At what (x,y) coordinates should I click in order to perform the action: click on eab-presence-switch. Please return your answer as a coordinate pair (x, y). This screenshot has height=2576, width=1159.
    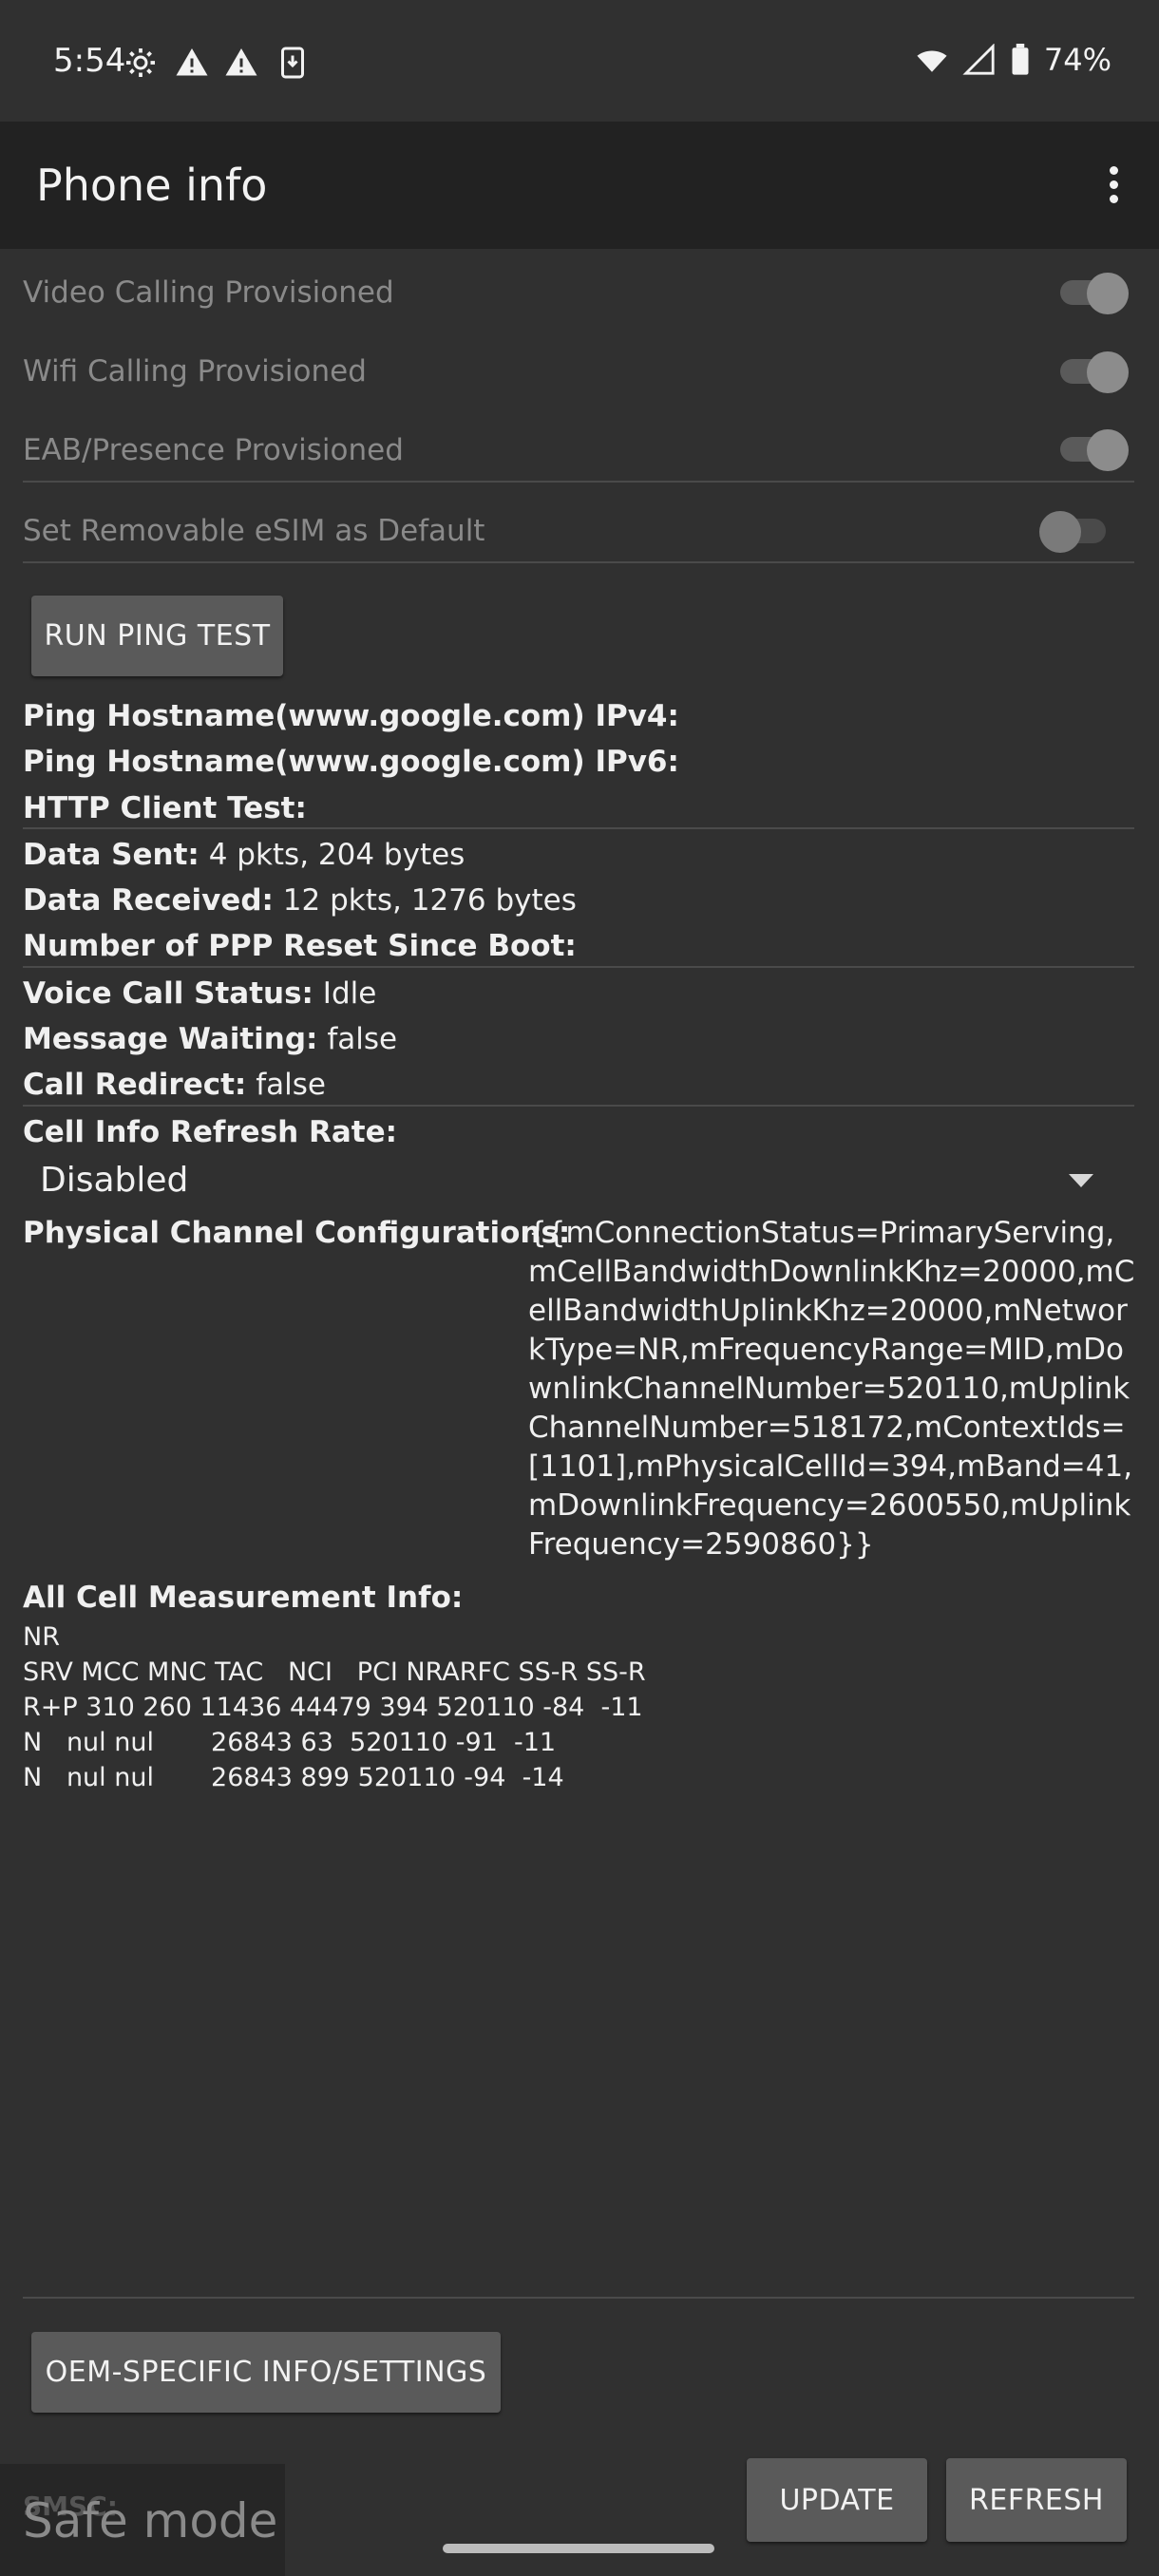
    Looking at the image, I should click on (1091, 450).